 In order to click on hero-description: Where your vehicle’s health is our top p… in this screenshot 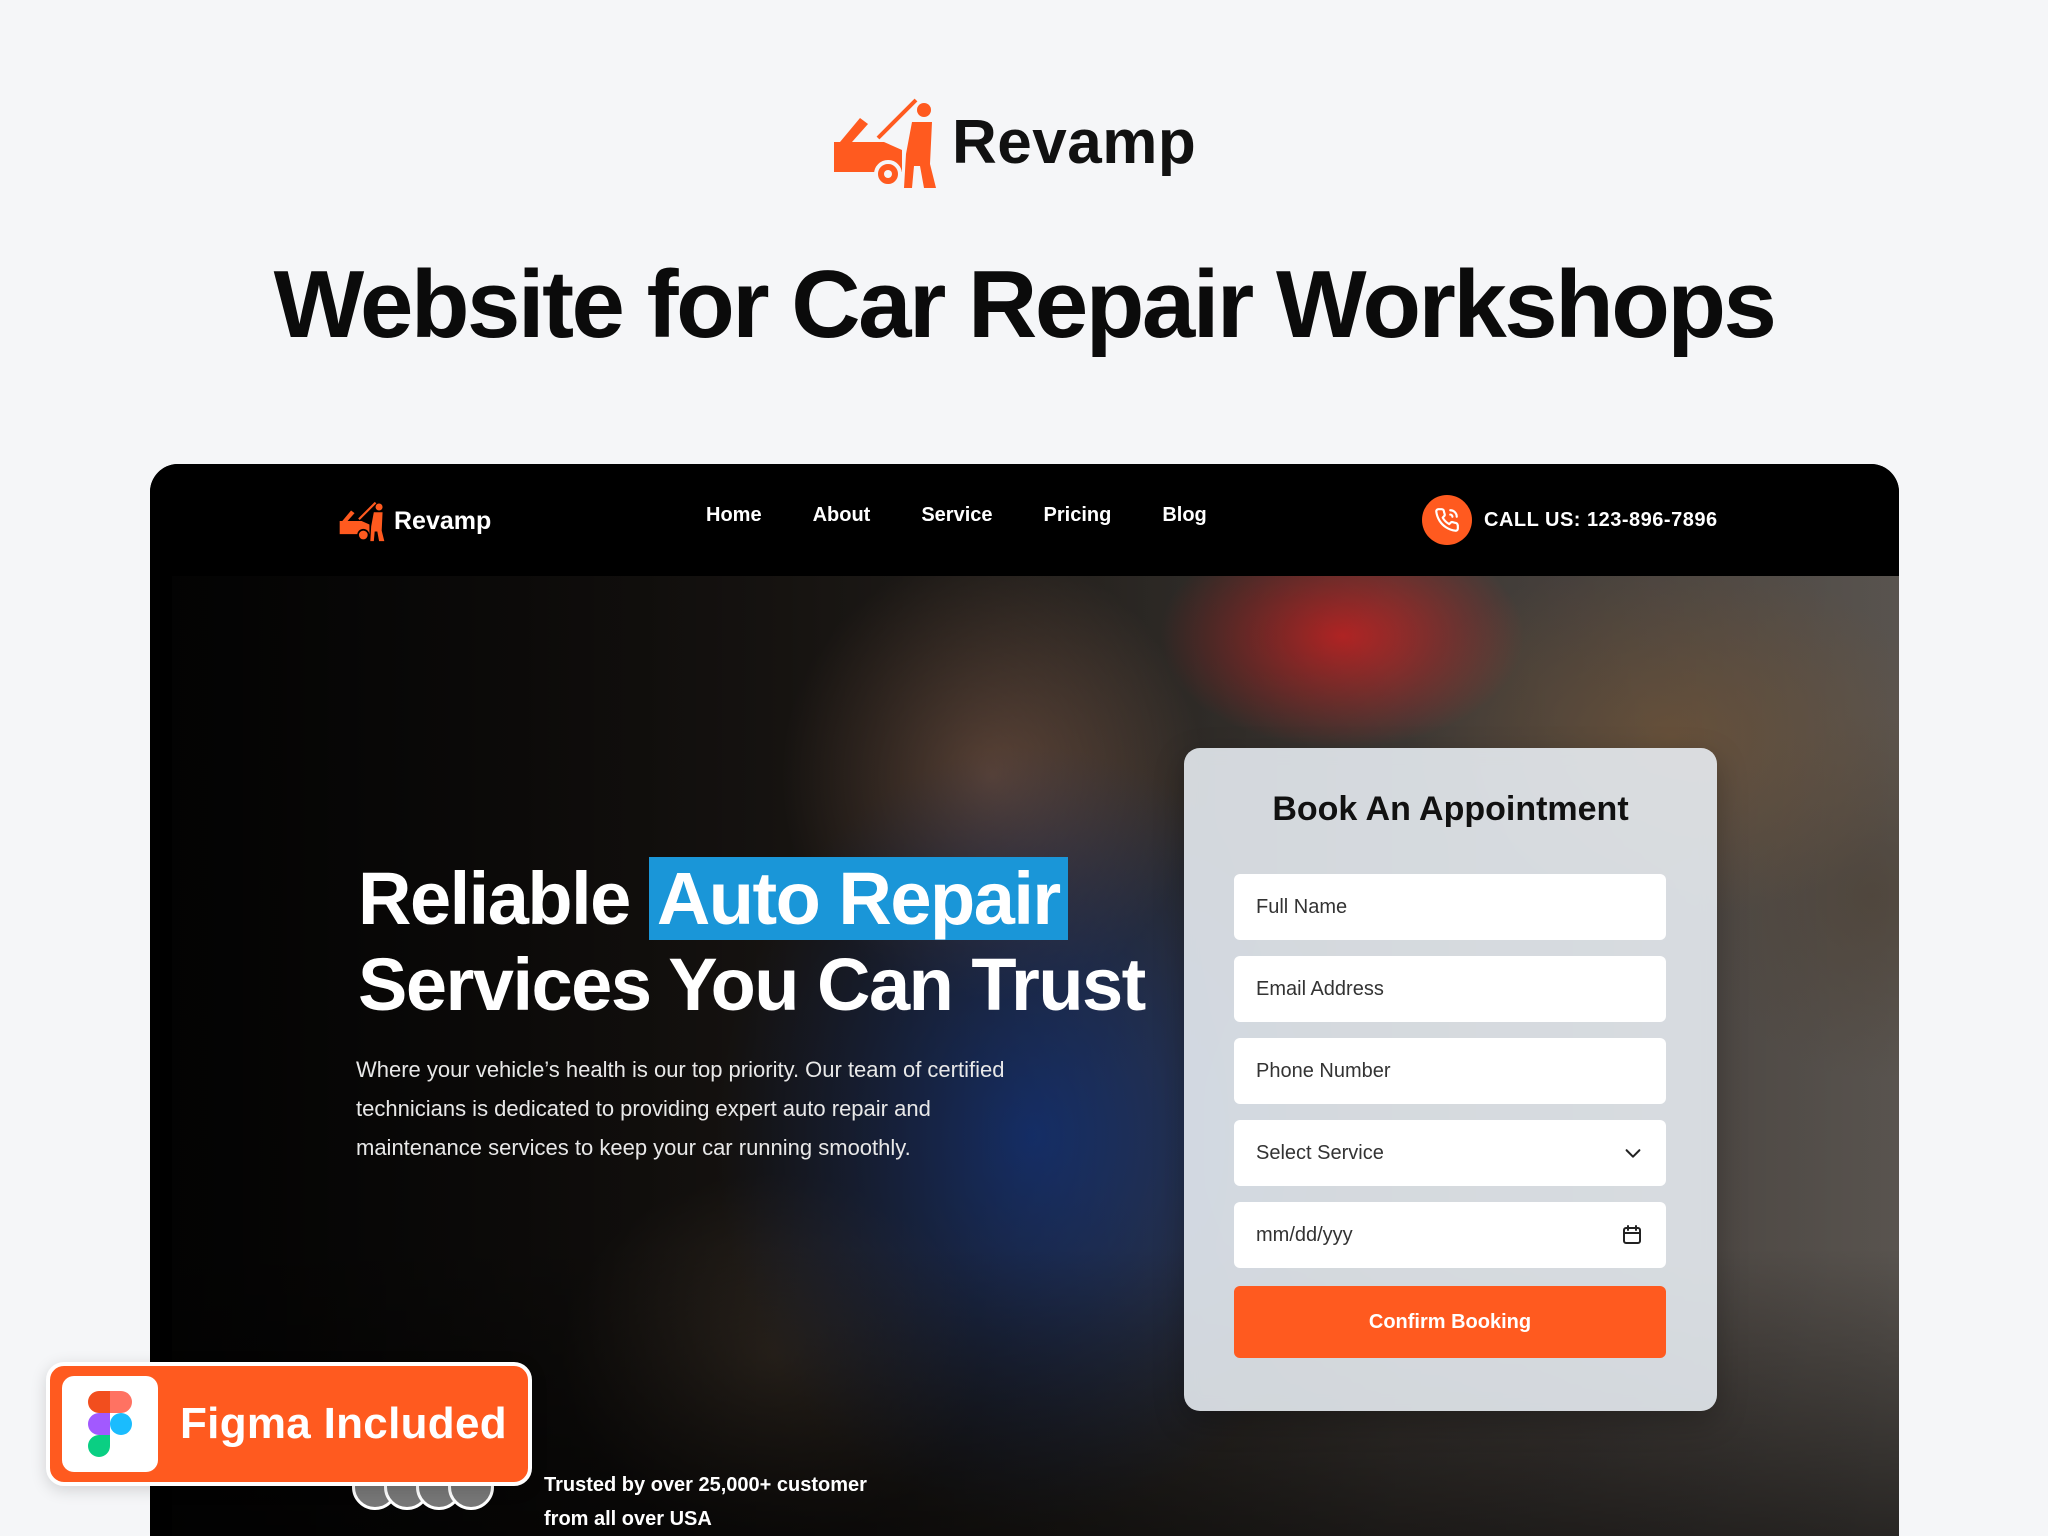, I will do `click(756, 1108)`.